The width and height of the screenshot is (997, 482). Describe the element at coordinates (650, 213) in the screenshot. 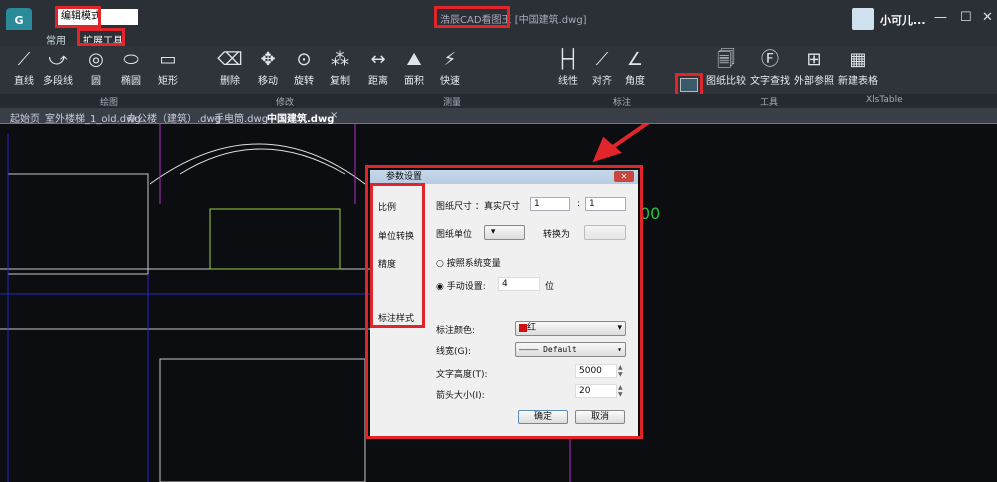

I see `canvas-text: 00` at that location.